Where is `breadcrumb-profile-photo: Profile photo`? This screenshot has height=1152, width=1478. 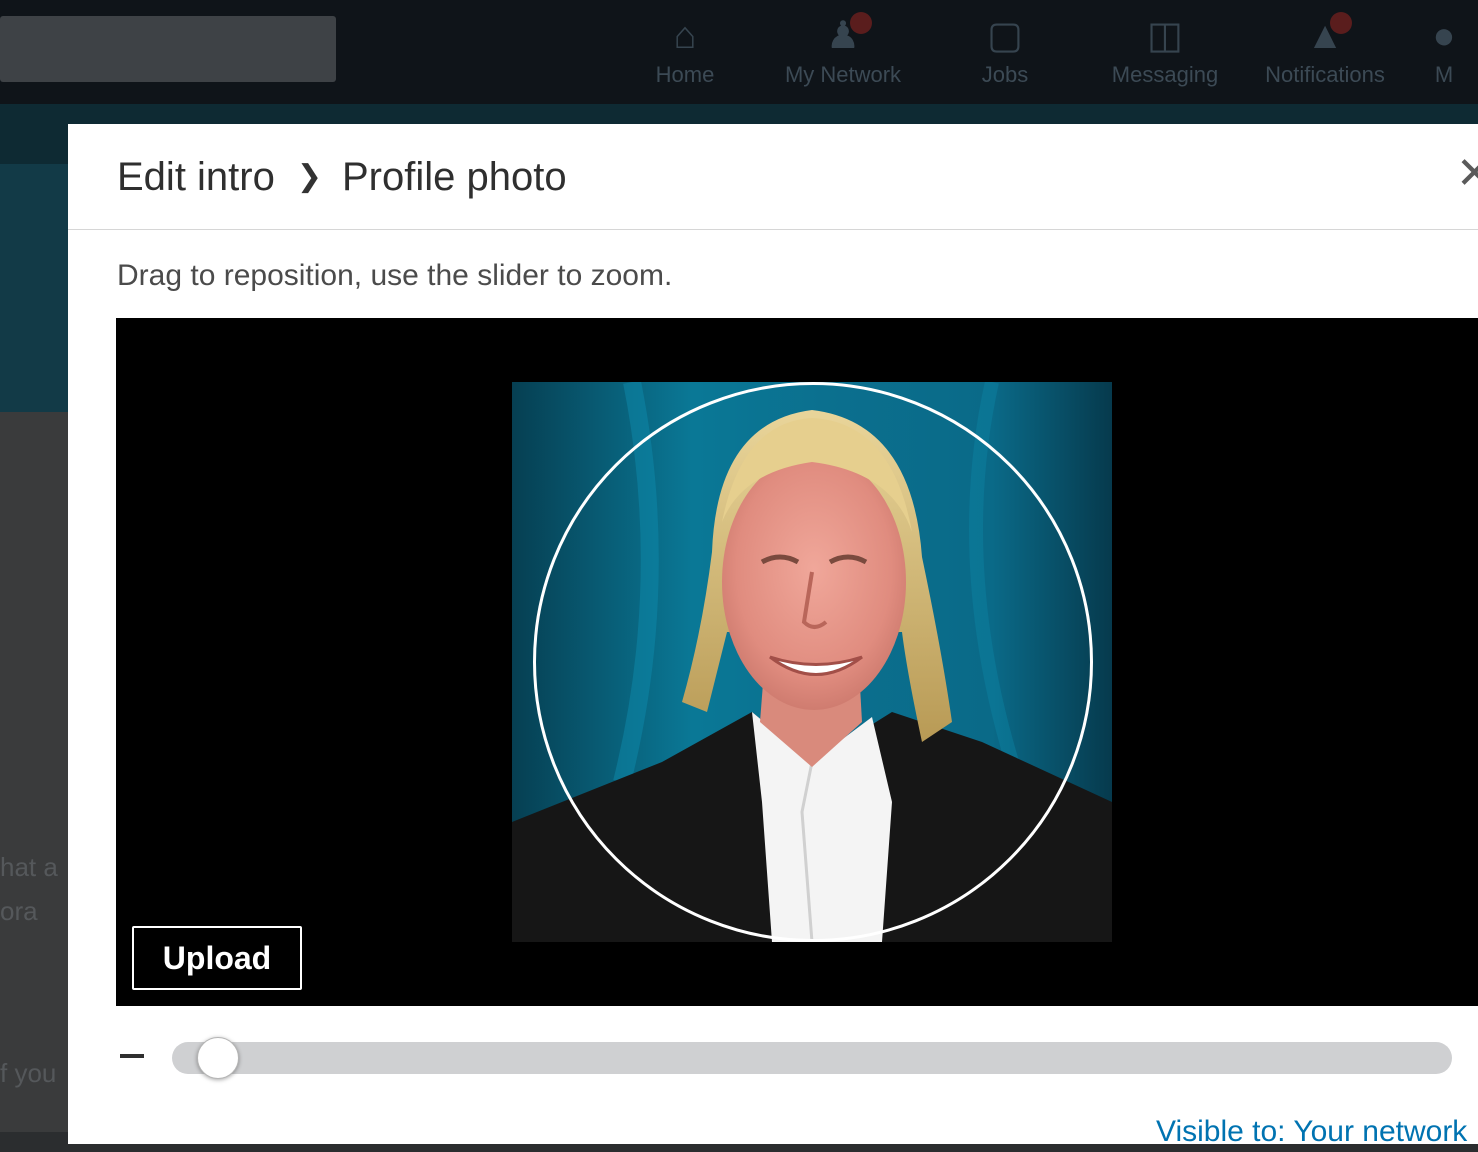 breadcrumb-profile-photo: Profile photo is located at coordinates (454, 177).